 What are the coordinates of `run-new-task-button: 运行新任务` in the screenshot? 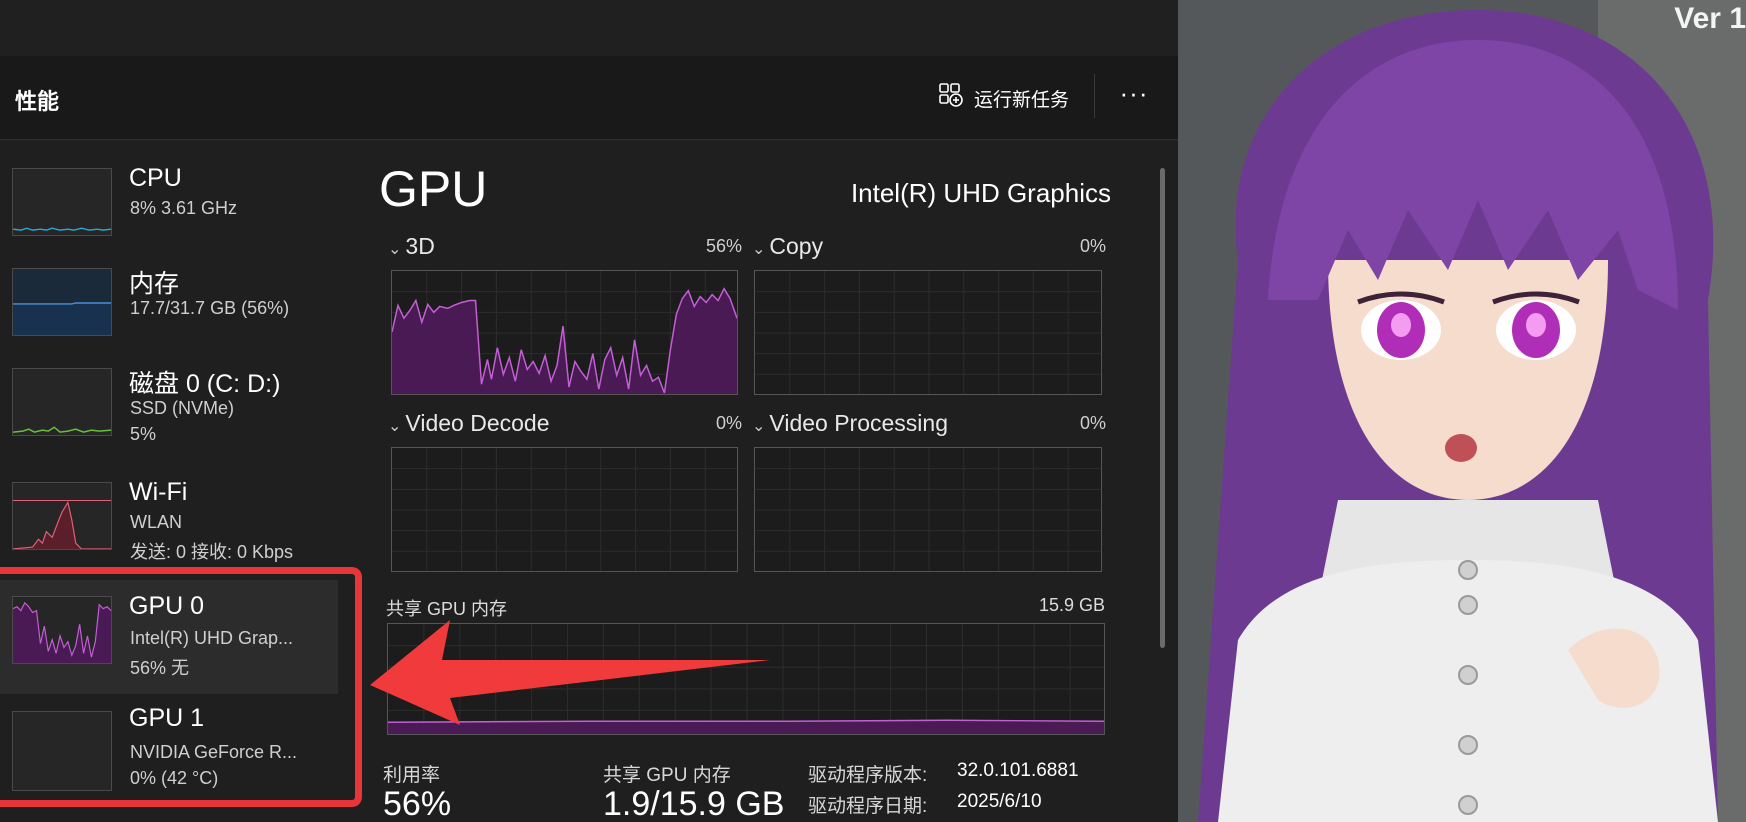 It's located at (1003, 98).